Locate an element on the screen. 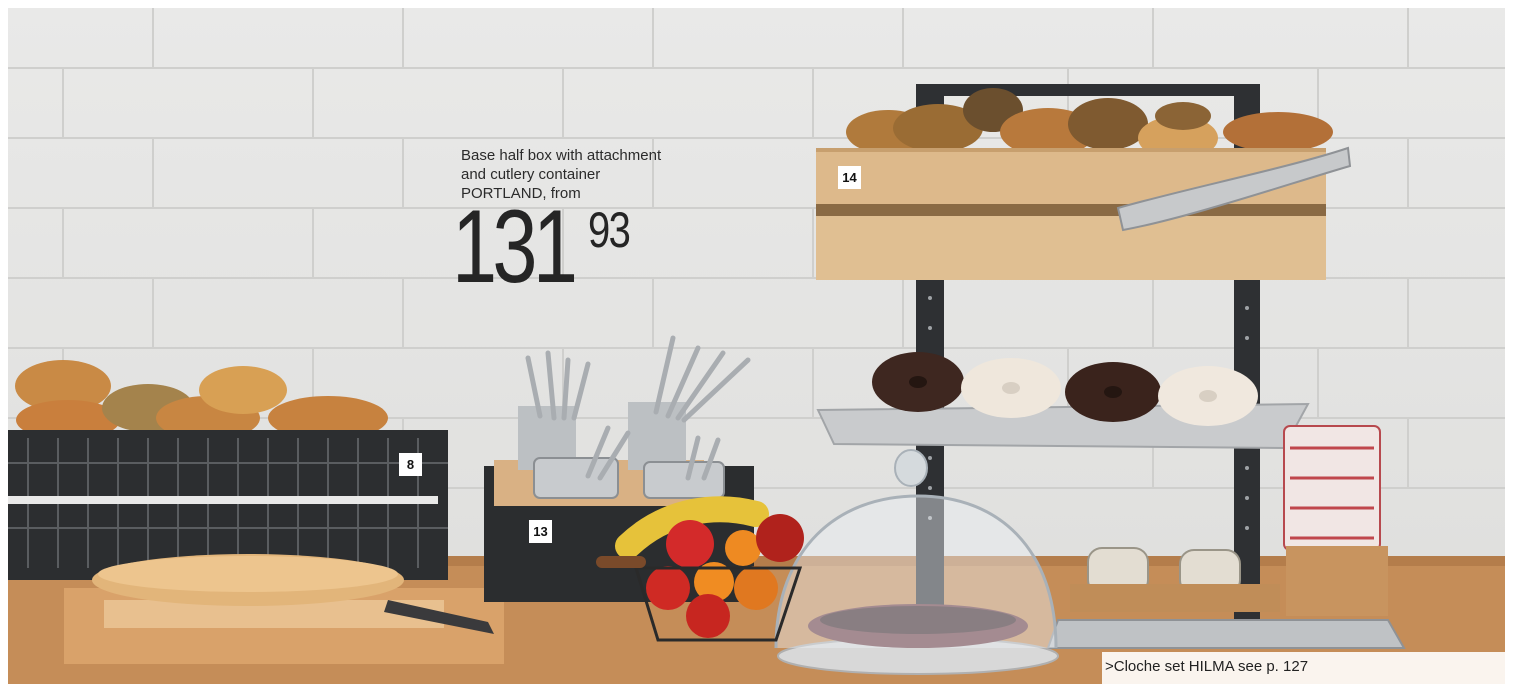 This screenshot has width=1513, height=692. item-tag-cutlery-stand: 13 is located at coordinates (540, 531).